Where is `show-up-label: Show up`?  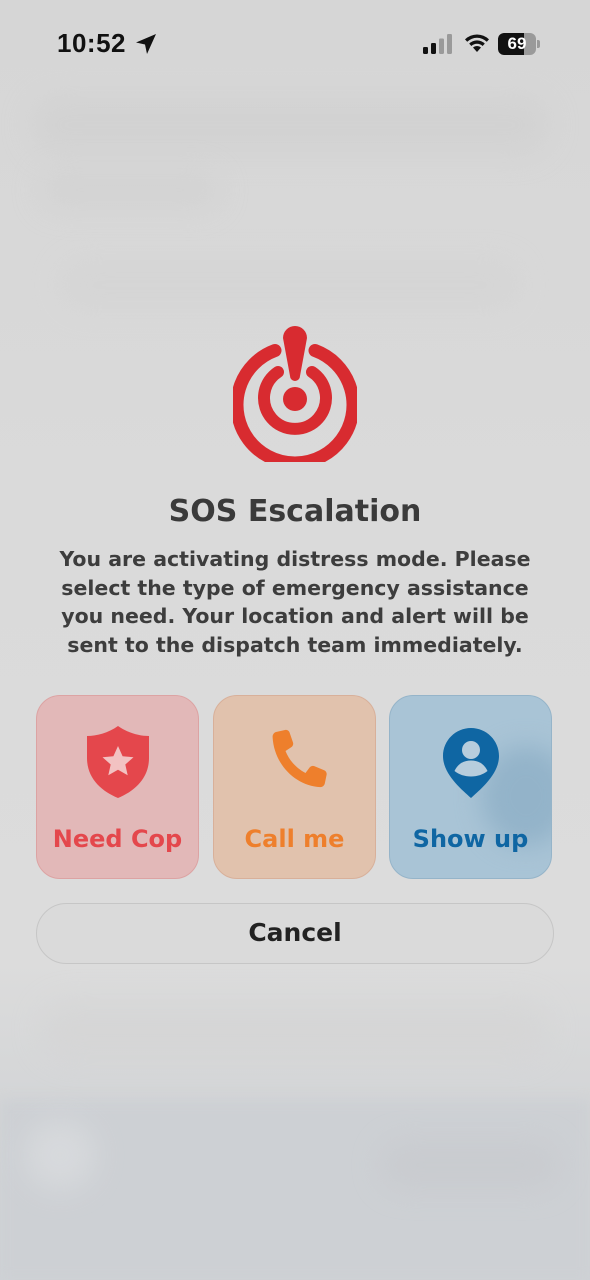
show-up-label: Show up is located at coordinates (470, 839).